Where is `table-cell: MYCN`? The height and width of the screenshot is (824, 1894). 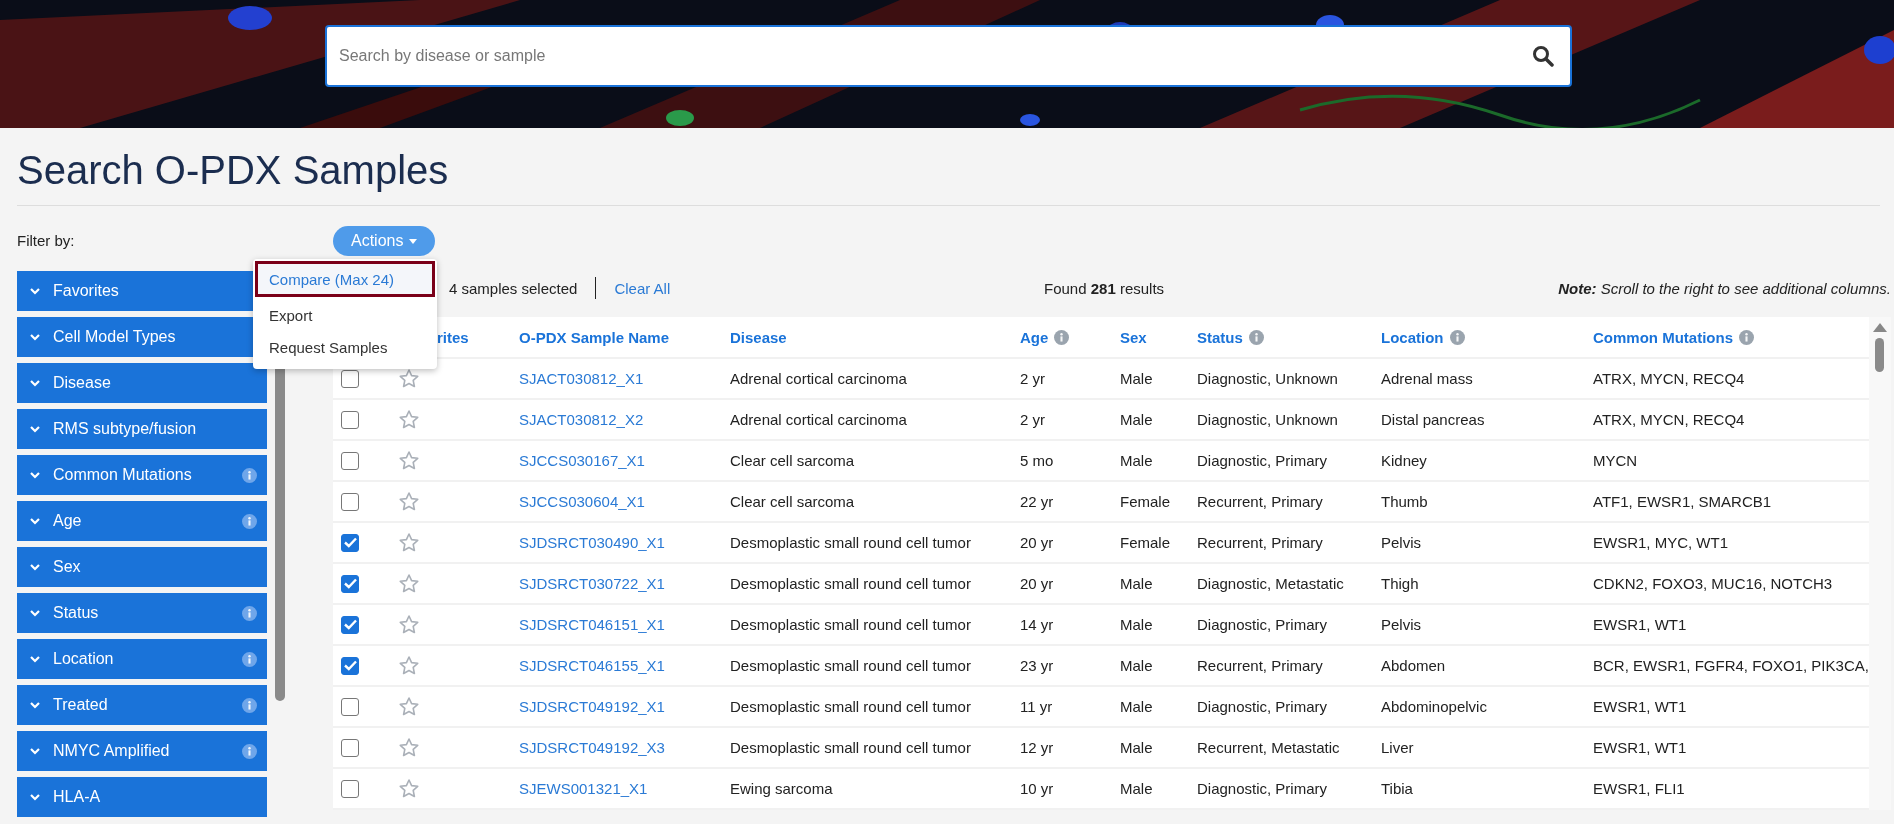 table-cell: MYCN is located at coordinates (1615, 460).